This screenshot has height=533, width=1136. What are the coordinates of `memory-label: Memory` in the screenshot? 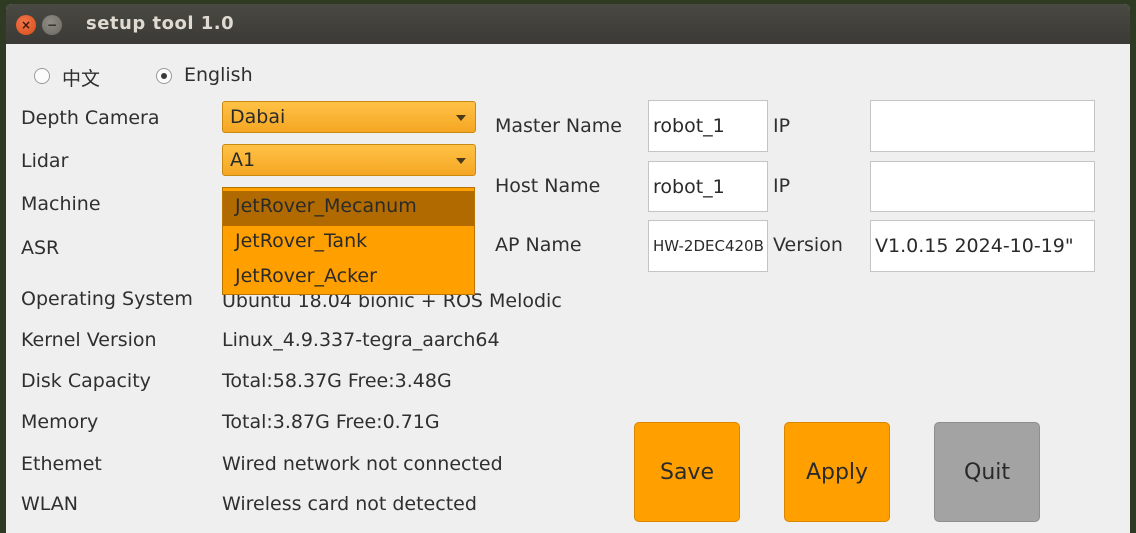 It's located at (60, 422).